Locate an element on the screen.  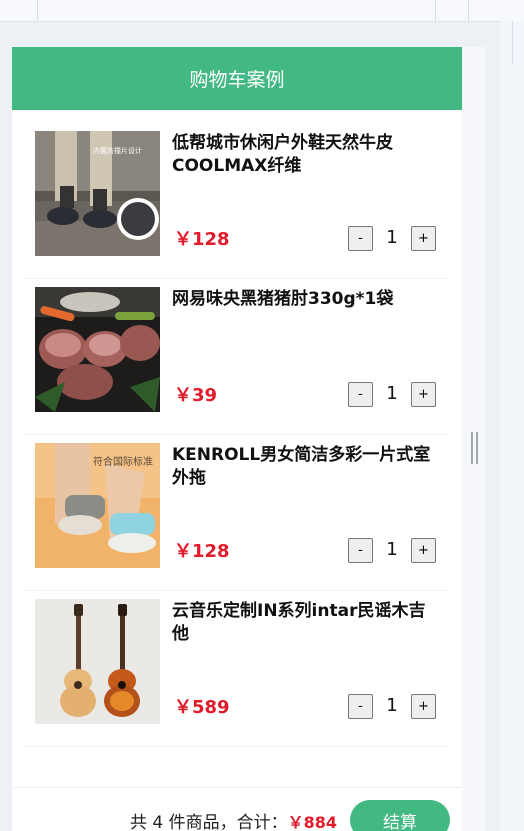
cart-footer: 共 4 件商品，合计：￥884 结算 is located at coordinates (237, 809).